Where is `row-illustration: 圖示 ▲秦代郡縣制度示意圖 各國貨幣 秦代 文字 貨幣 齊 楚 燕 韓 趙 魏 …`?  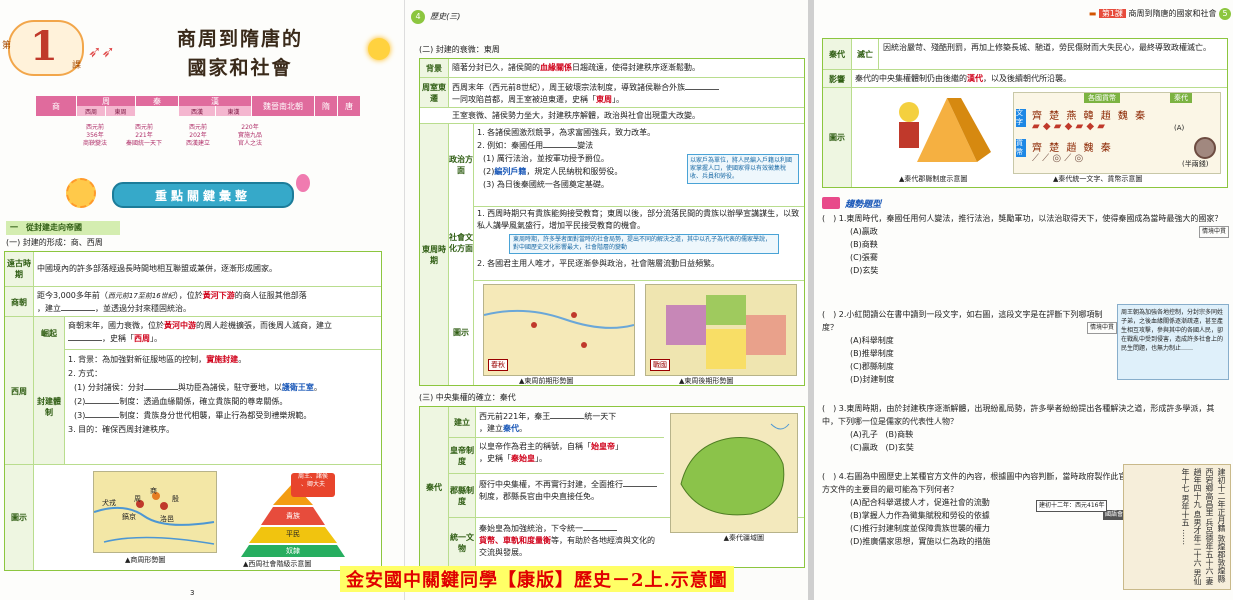
row-illustration: 圖示 ▲秦代郡縣制度示意圖 各國貨幣 秦代 文字 貨幣 齊 楚 燕 韓 趙 魏 … is located at coordinates (1025, 137).